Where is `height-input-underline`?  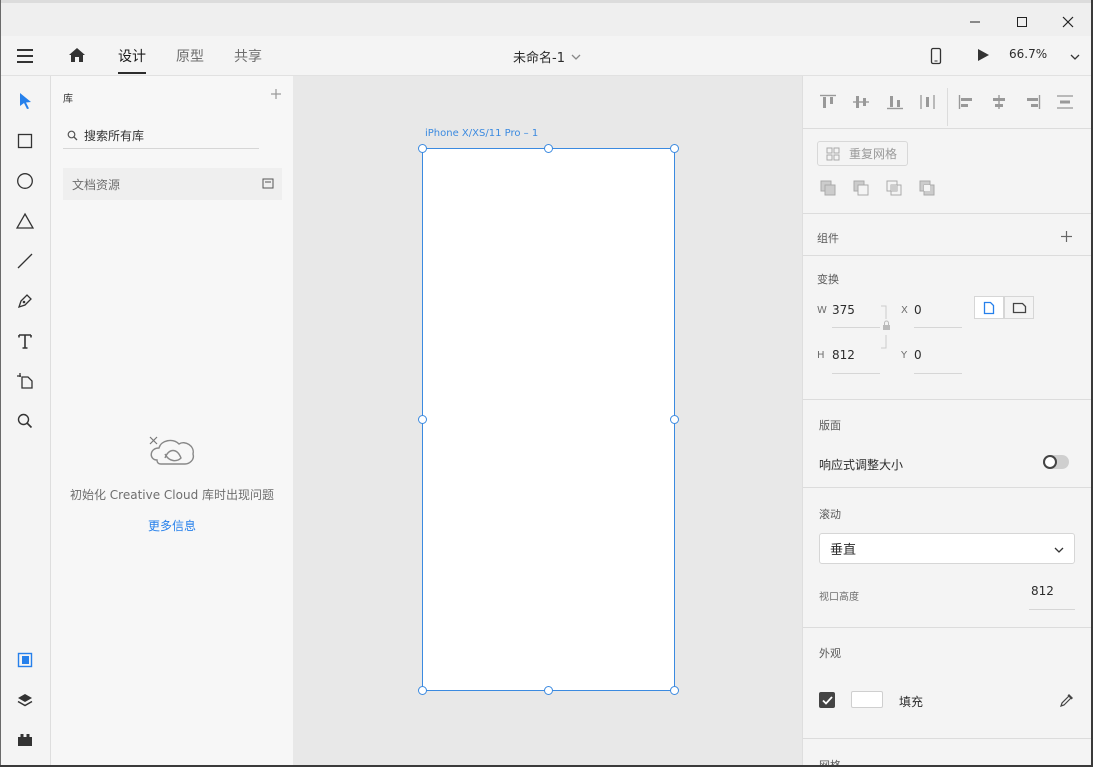
height-input-underline is located at coordinates (856, 373).